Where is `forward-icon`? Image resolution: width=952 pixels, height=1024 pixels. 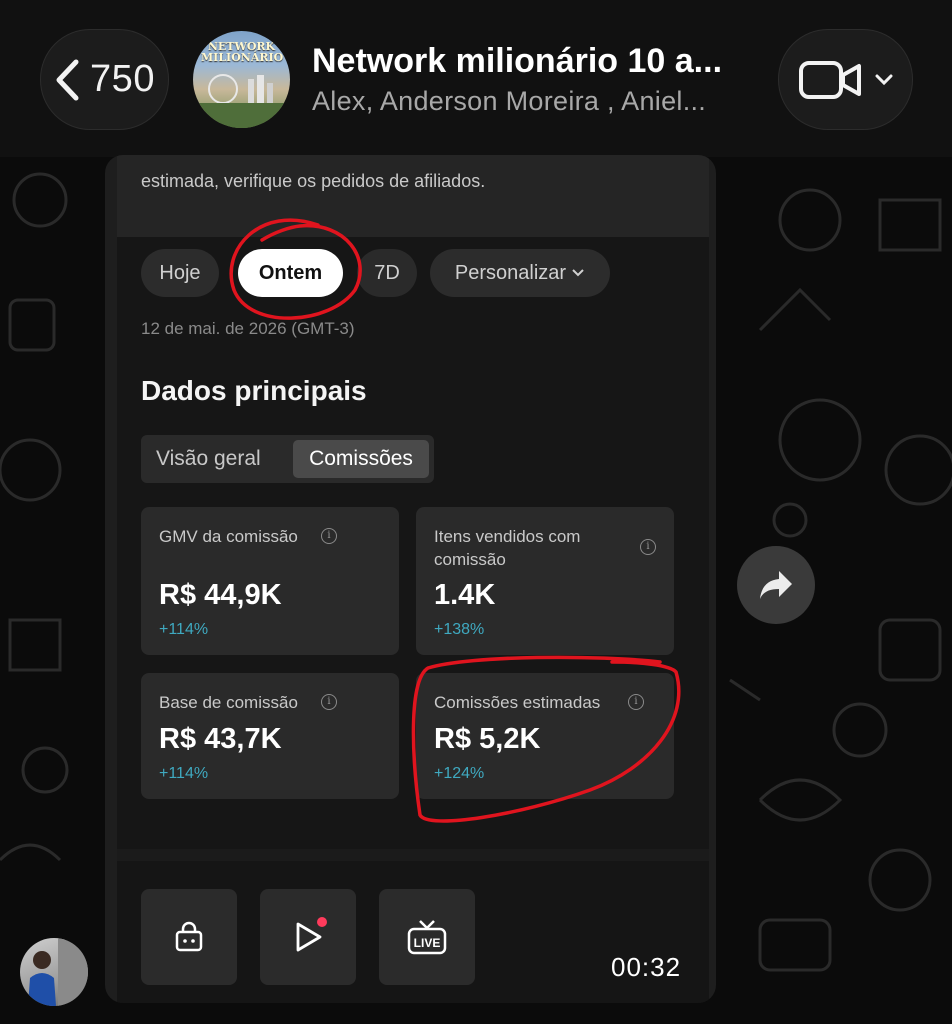 forward-icon is located at coordinates (776, 585).